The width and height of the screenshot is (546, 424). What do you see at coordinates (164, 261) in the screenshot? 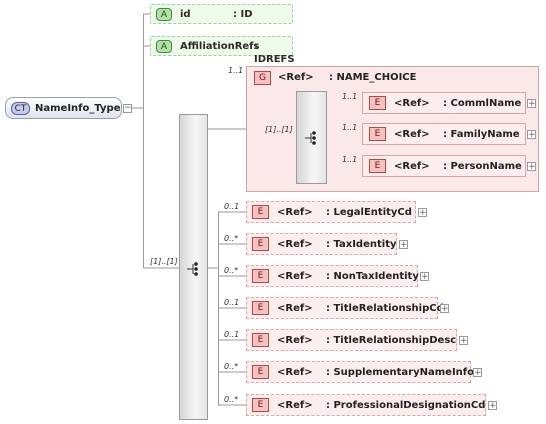
I see `sequence-cardinality: [1]..[1]` at bounding box center [164, 261].